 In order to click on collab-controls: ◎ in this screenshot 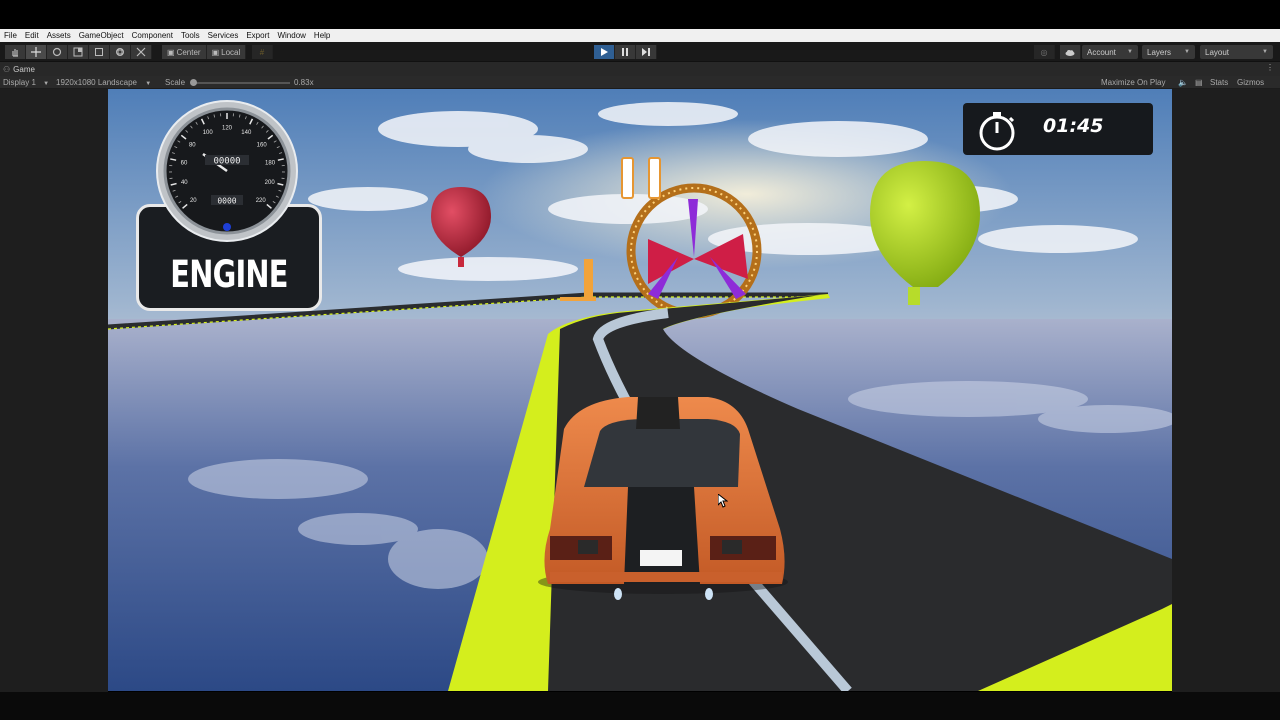, I will do `click(1057, 52)`.